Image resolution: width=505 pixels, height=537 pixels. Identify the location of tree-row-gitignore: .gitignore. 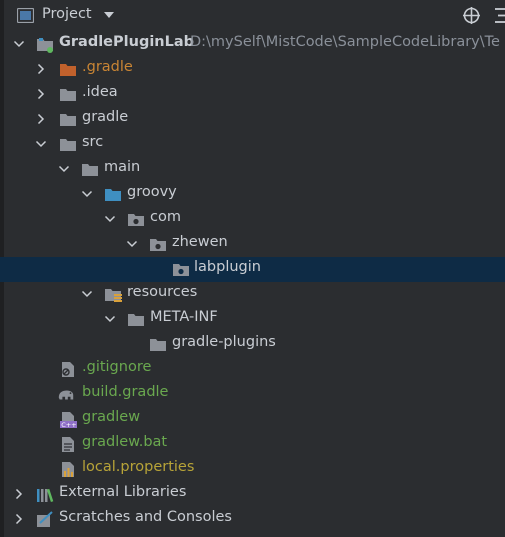
(252, 369).